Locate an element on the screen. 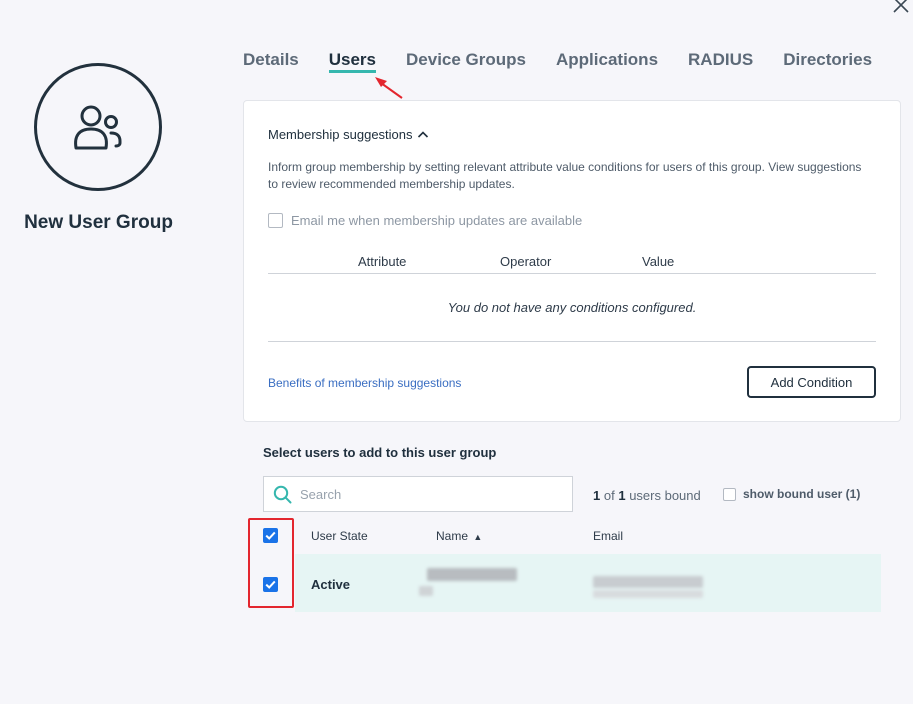 The image size is (913, 704). search-field is located at coordinates (418, 494).